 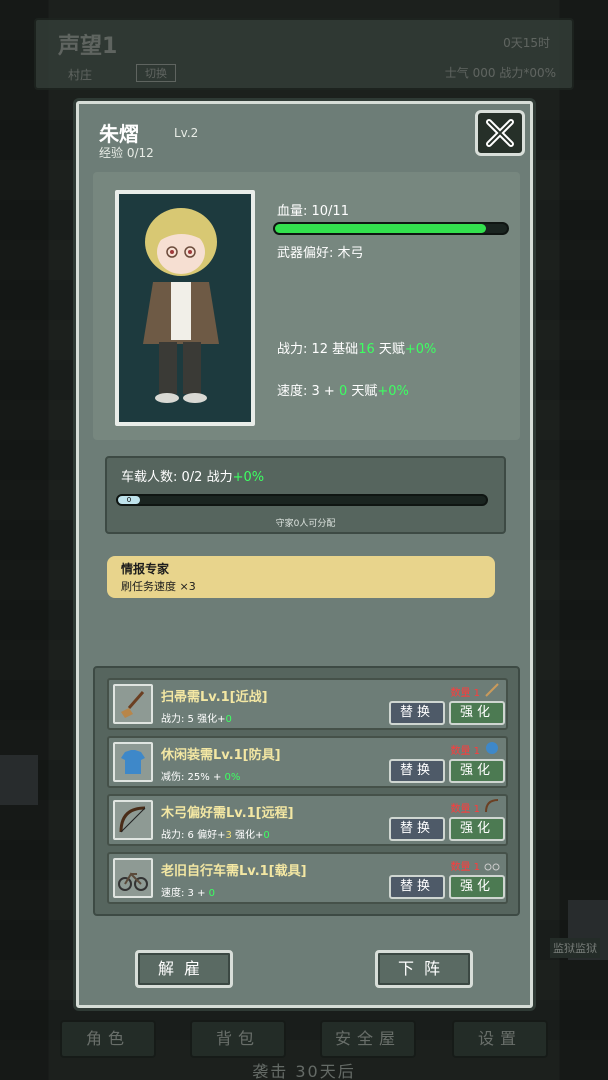 What do you see at coordinates (381, 228) in the screenshot?
I see `hp-bar-fill` at bounding box center [381, 228].